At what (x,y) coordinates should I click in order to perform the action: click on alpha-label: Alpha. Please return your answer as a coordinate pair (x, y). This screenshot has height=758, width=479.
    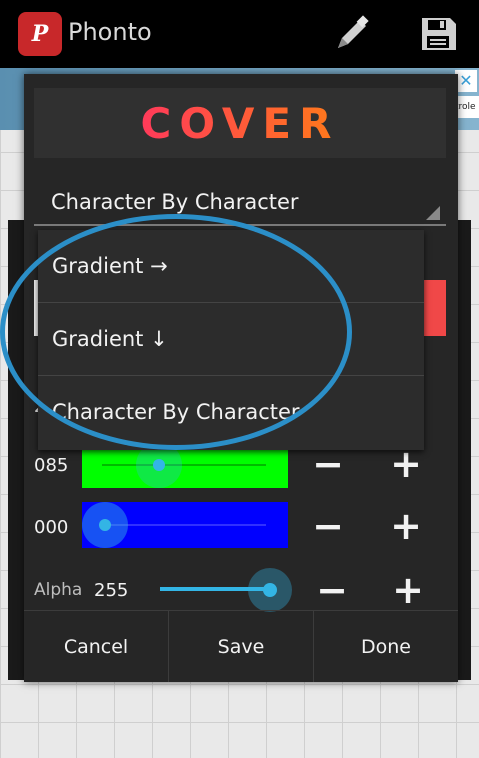
    Looking at the image, I should click on (58, 590).